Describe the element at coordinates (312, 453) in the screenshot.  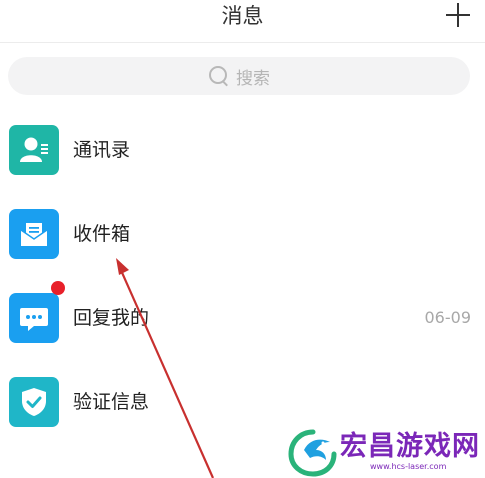
I see `watermark-logo-icon` at that location.